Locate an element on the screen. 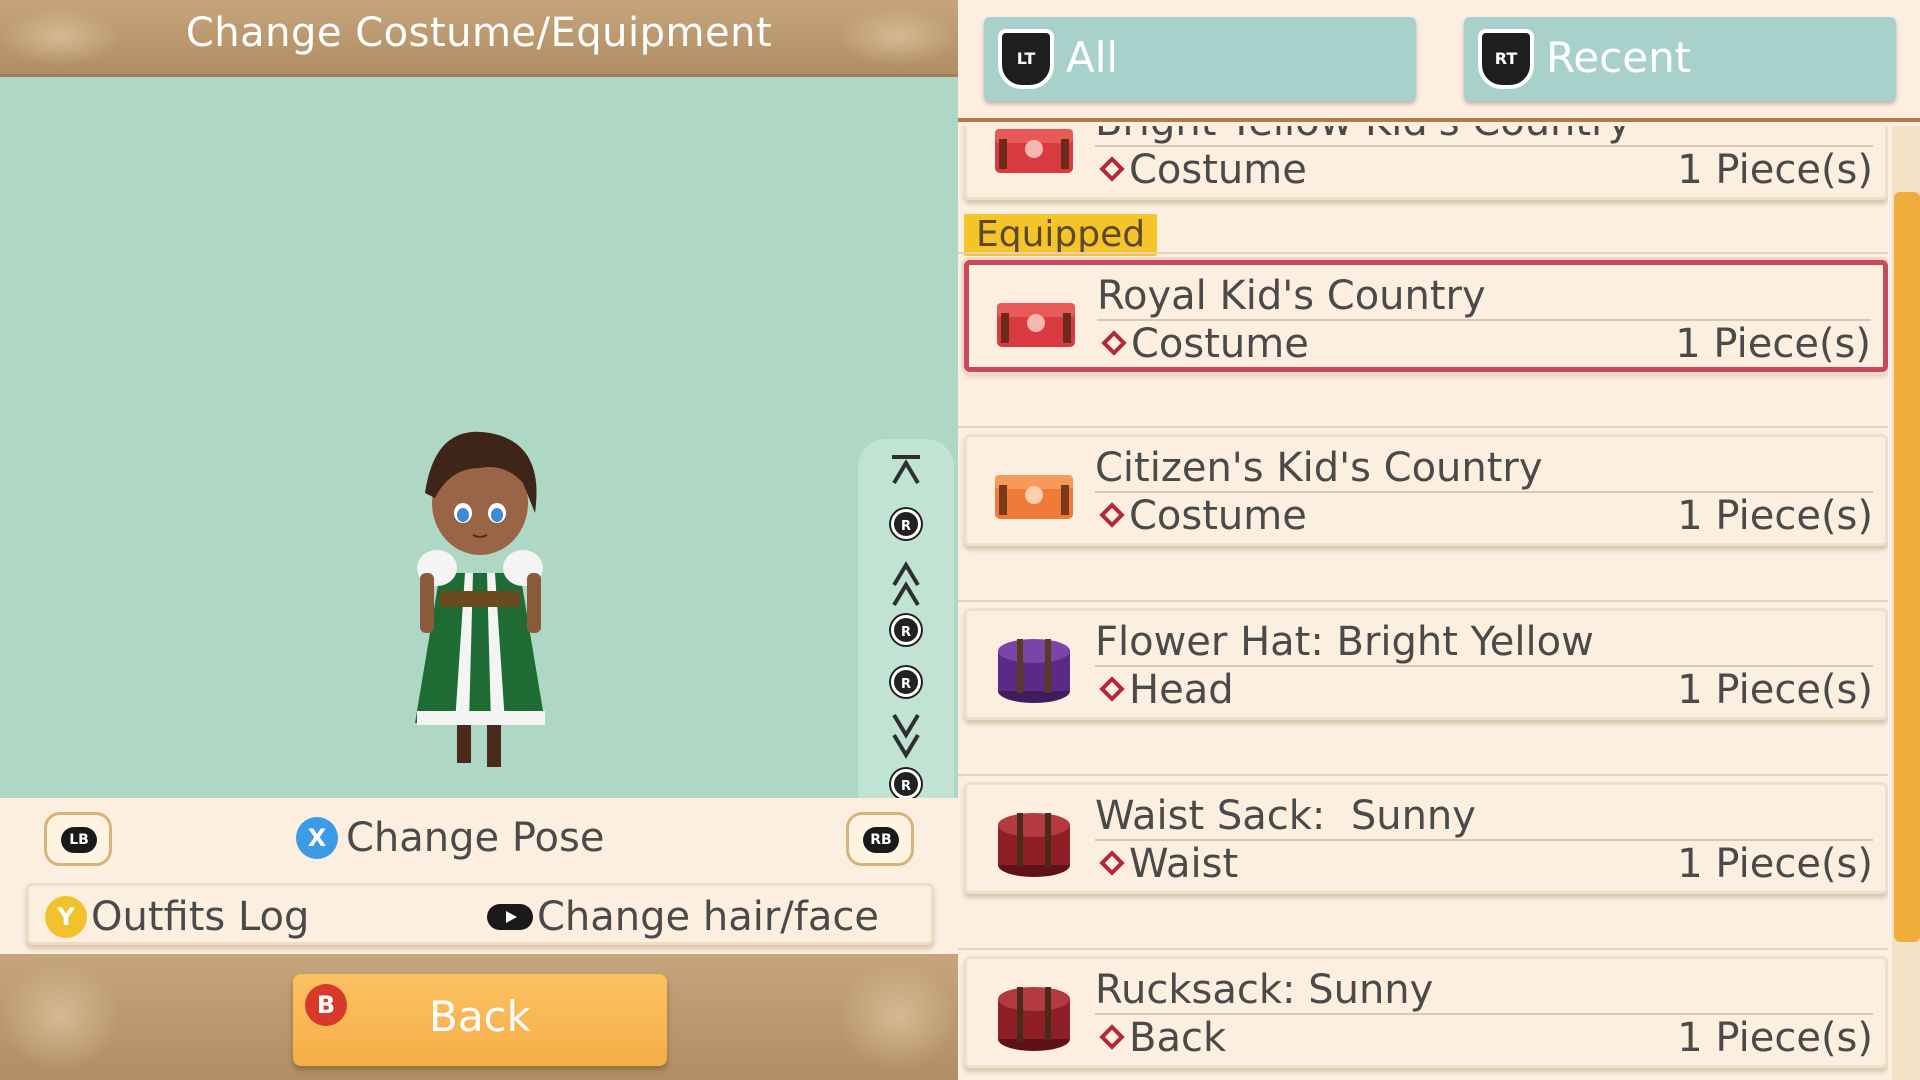 This screenshot has height=1080, width=1920. list-item: Rucksack: Sunny Back 1 Piece(s) is located at coordinates (1426, 1012).